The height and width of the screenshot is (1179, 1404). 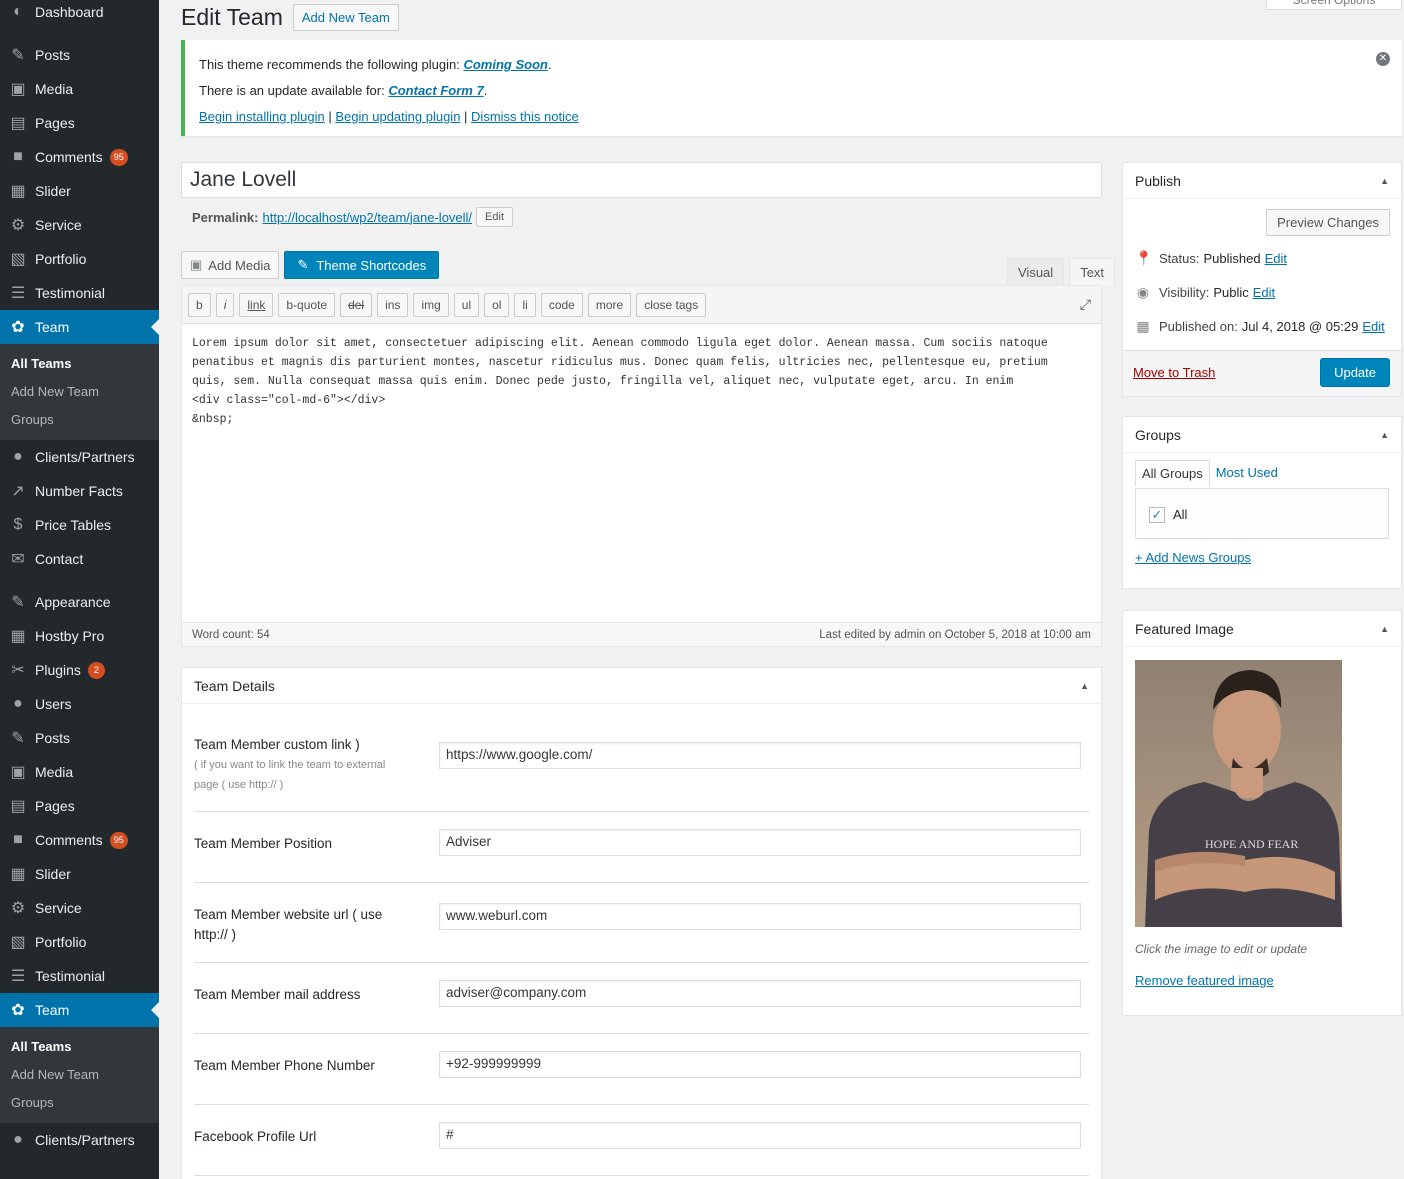 What do you see at coordinates (79, 525) in the screenshot?
I see `sidebar-item-price-tables: $ Price Tables` at bounding box center [79, 525].